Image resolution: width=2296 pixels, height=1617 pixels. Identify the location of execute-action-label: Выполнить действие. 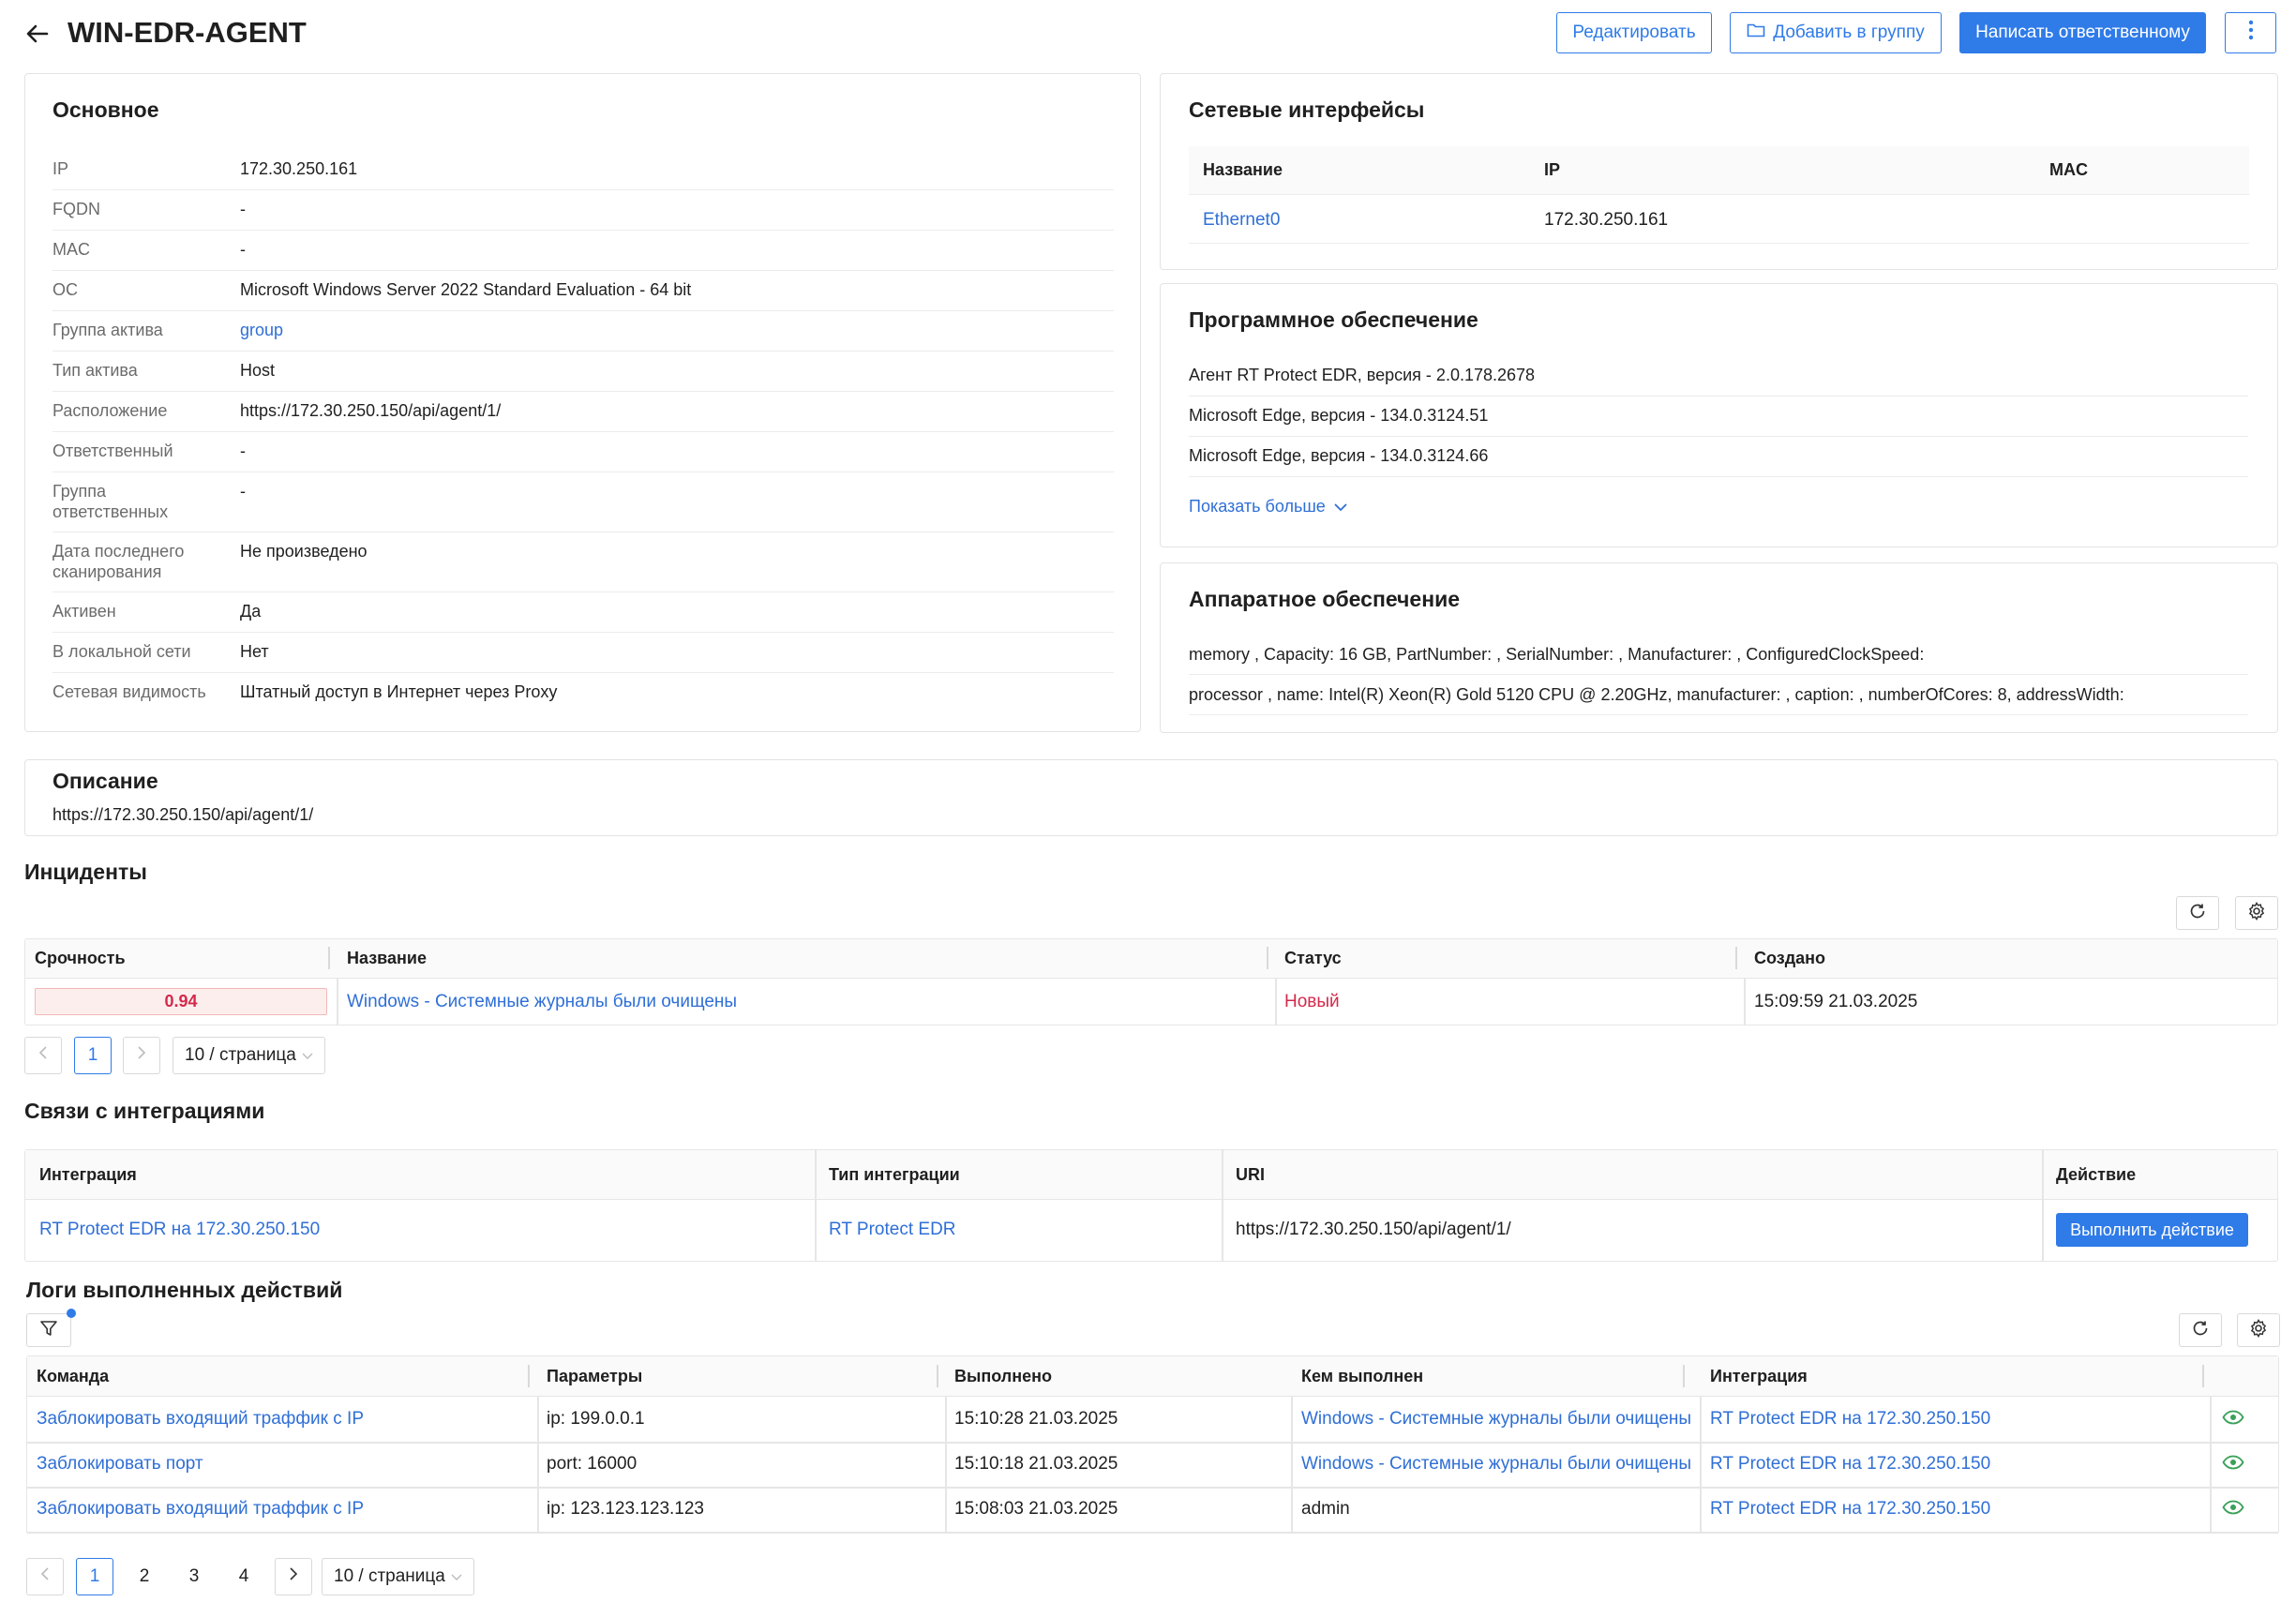
(2152, 1230).